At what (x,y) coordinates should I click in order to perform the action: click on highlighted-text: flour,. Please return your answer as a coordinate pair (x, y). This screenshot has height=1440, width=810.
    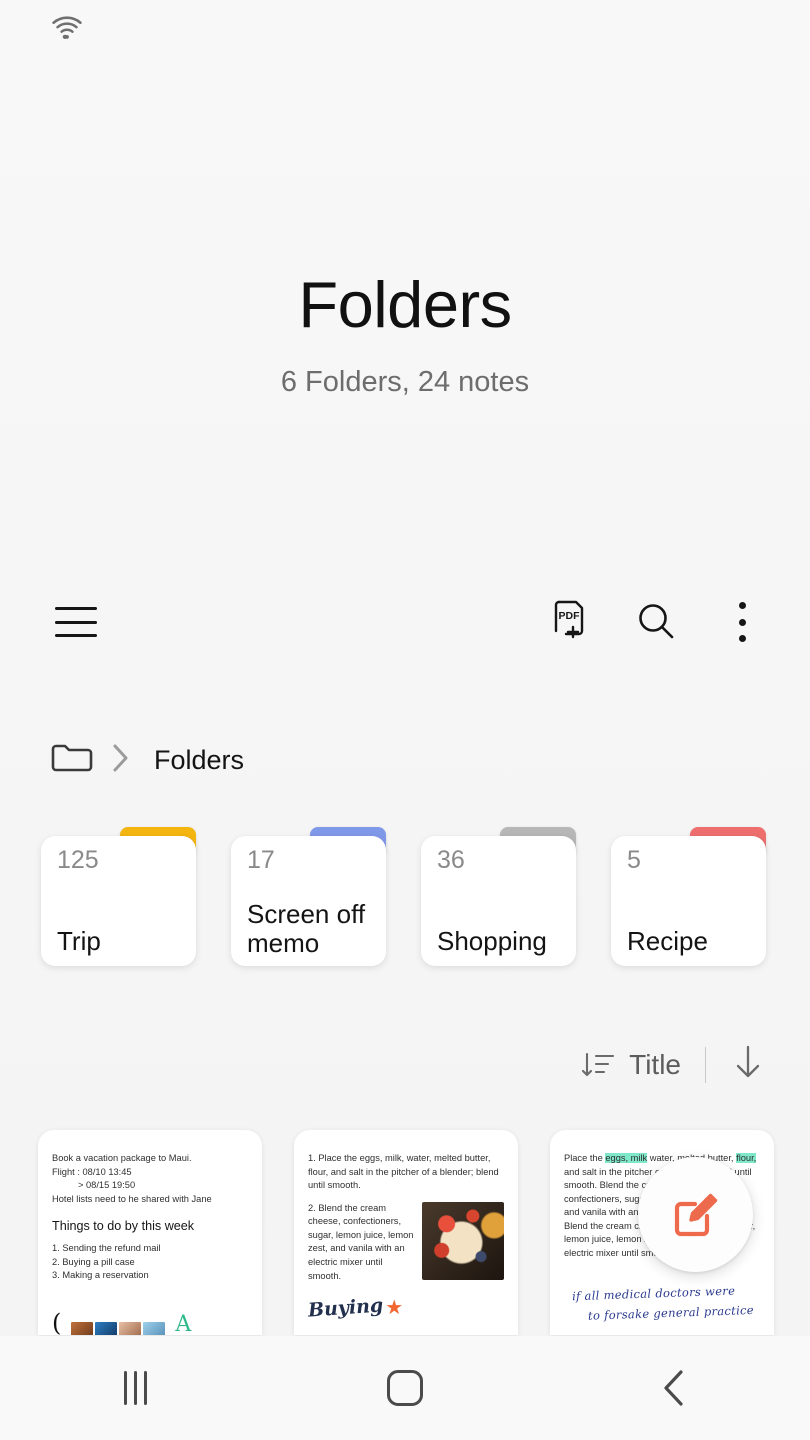
    Looking at the image, I should click on (746, 1158).